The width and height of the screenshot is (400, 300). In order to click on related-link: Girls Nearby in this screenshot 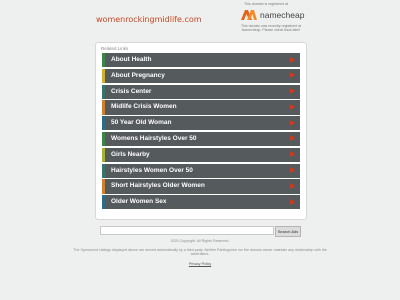, I will do `click(201, 155)`.